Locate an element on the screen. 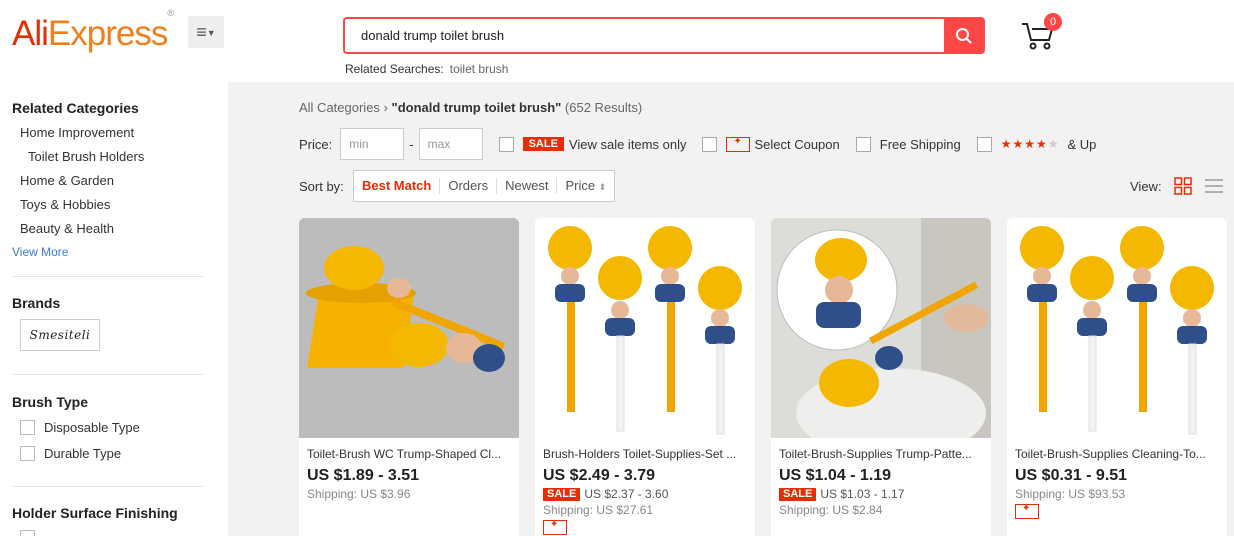 The image size is (1234, 536). option-label: Durable Type is located at coordinates (83, 453).